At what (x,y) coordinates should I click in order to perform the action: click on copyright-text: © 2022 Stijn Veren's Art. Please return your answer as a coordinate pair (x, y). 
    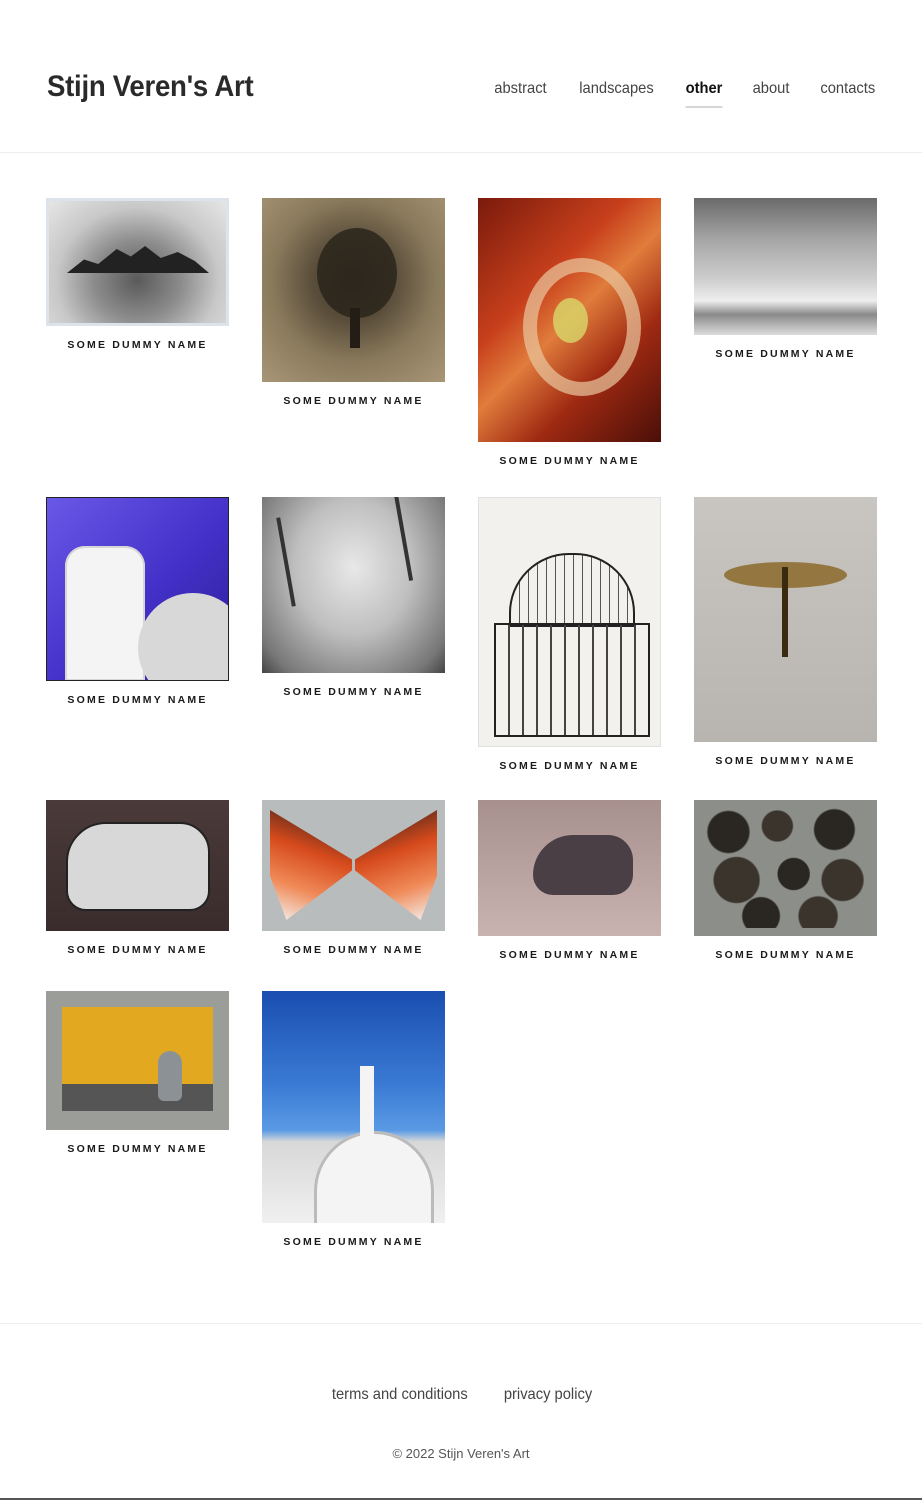
    Looking at the image, I should click on (461, 1453).